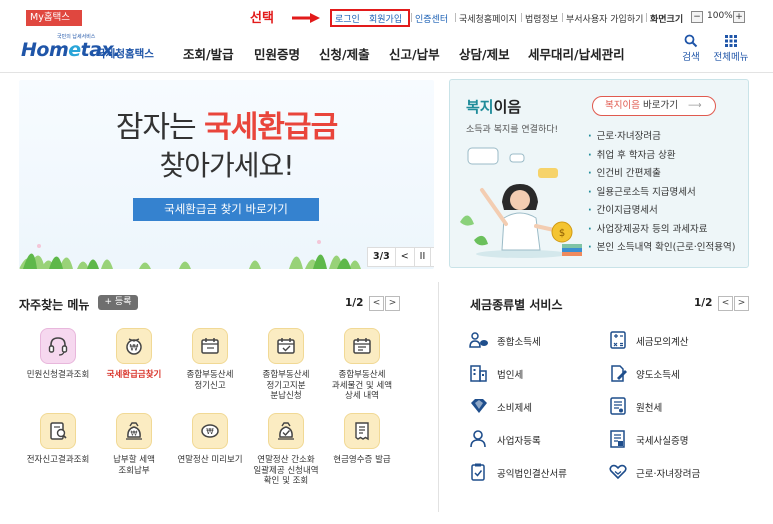  Describe the element at coordinates (226, 209) in the screenshot. I see `refund-search-button: 국세환급금 찾기 바로가기` at that location.